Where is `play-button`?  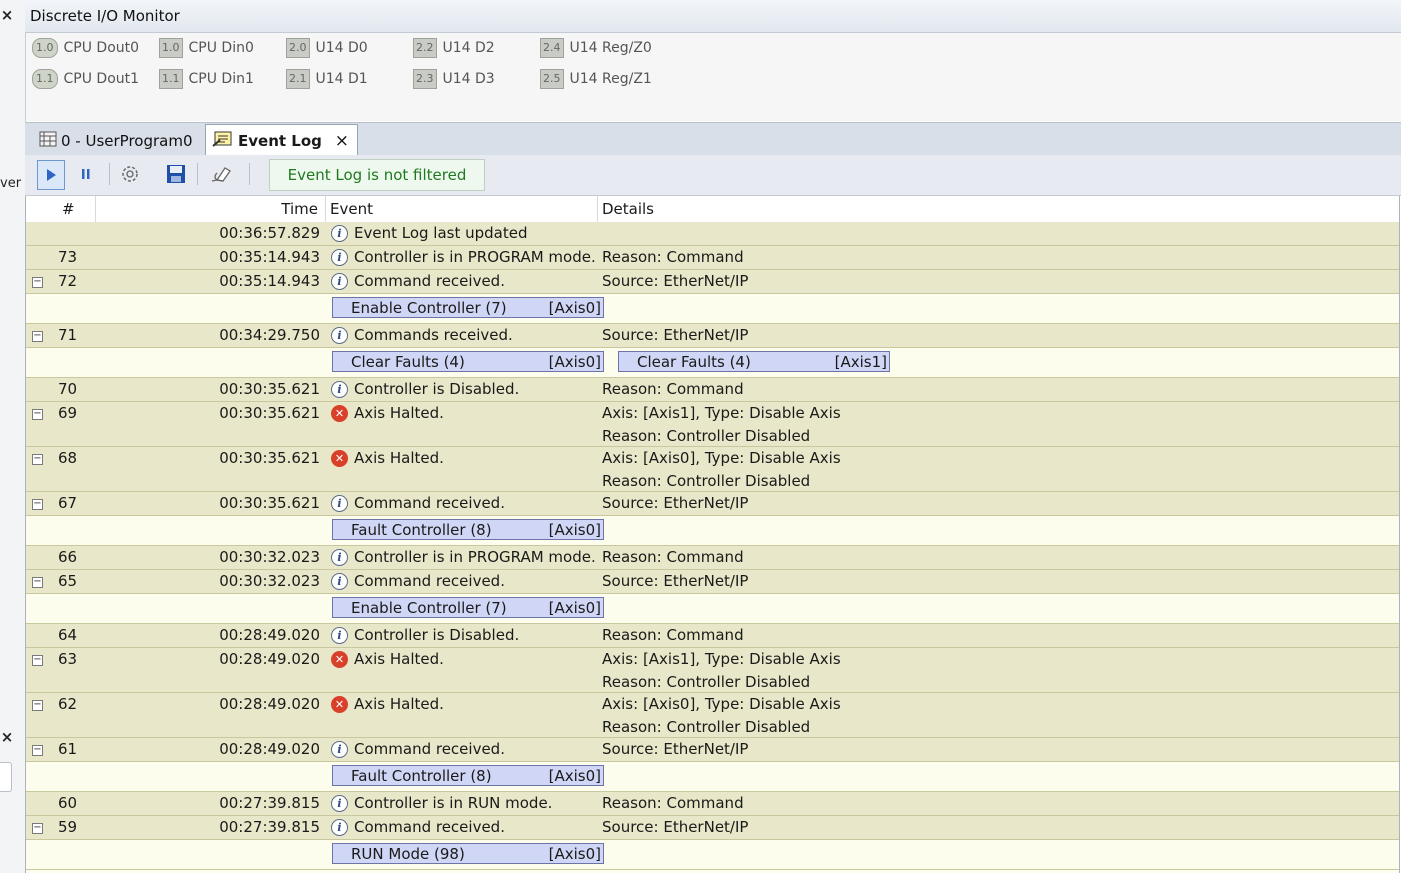 play-button is located at coordinates (51, 175).